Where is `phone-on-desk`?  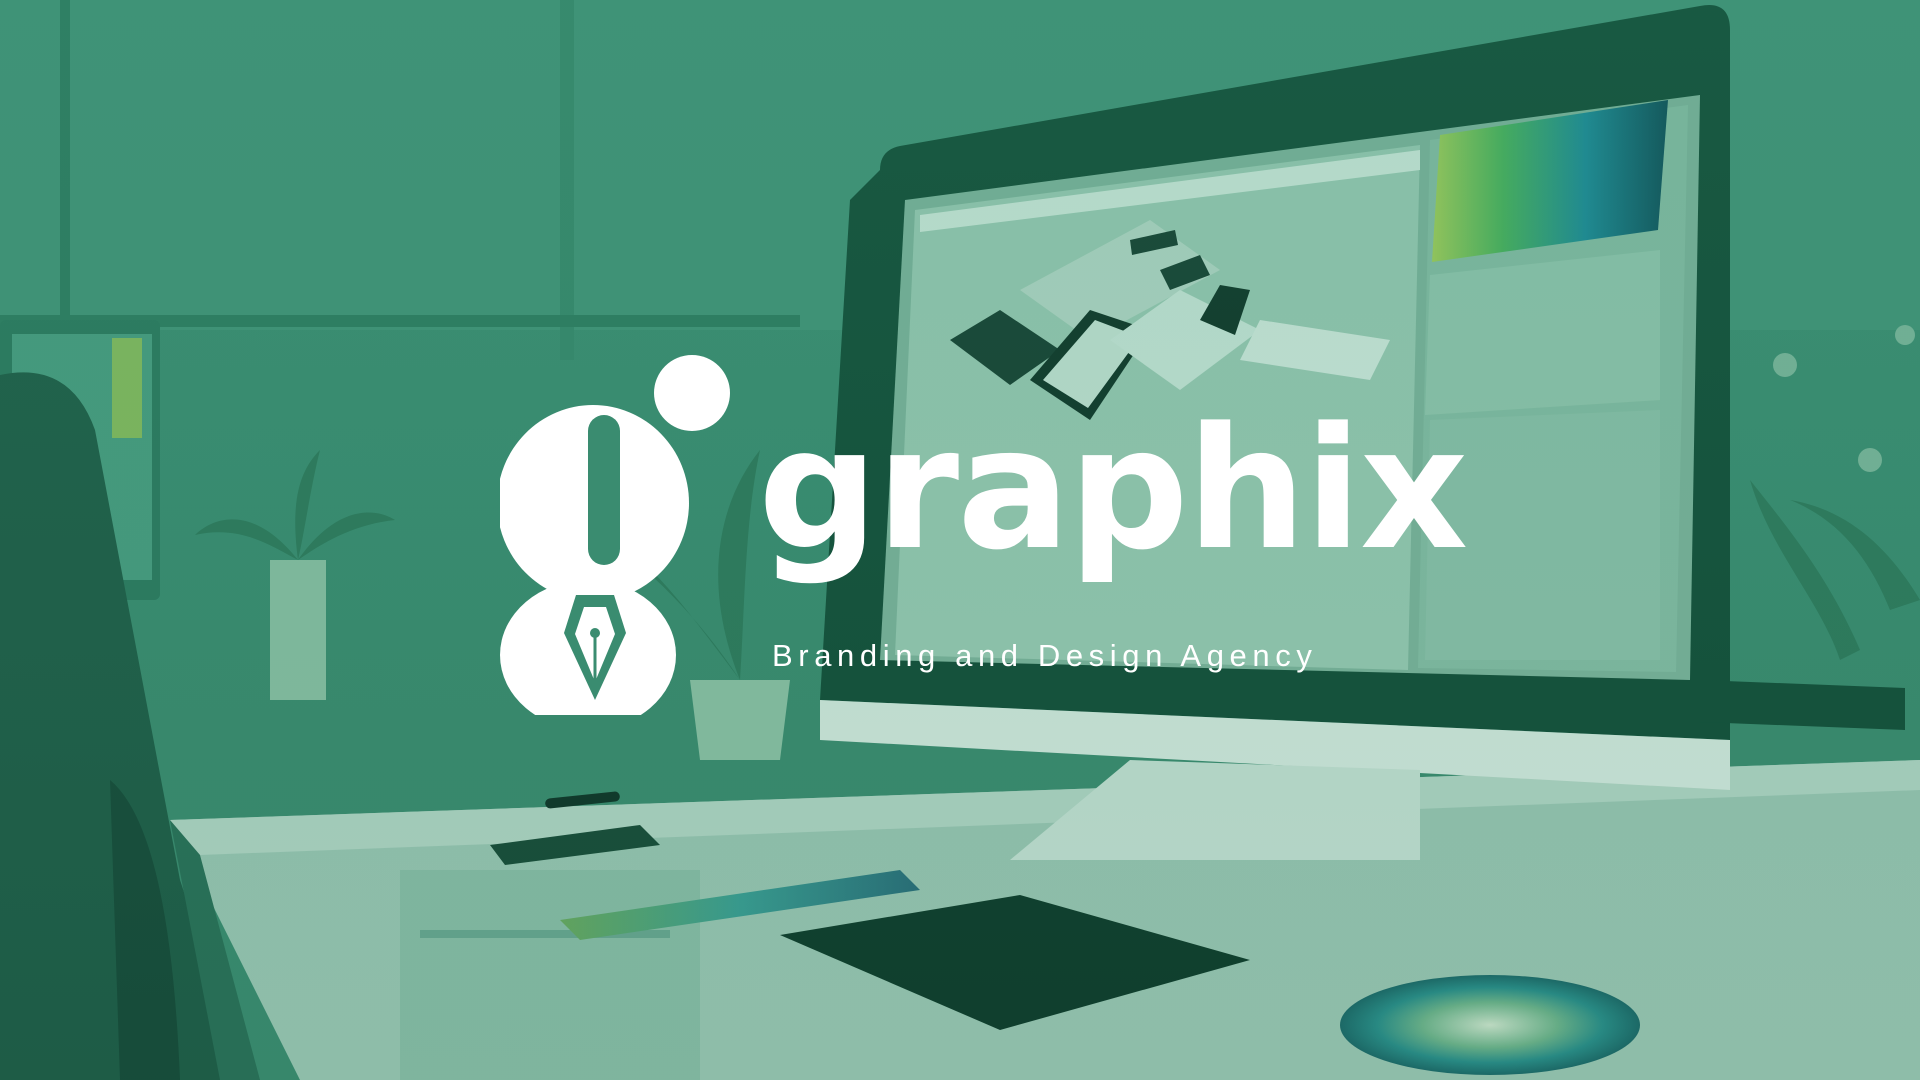
phone-on-desk is located at coordinates (1802, 705).